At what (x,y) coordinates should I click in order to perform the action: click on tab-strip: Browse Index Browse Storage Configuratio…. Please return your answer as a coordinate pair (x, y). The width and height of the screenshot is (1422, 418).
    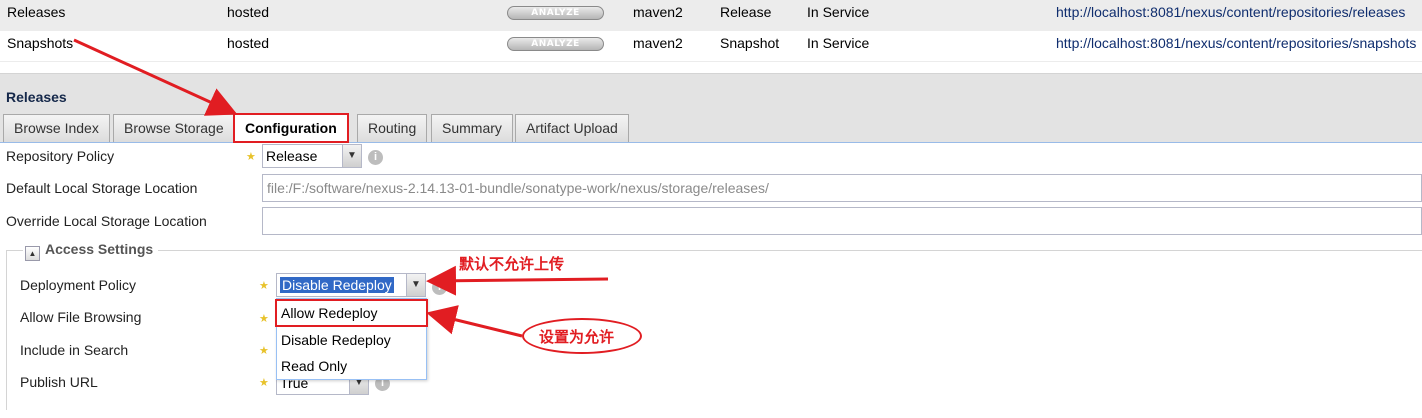
    Looking at the image, I should click on (711, 128).